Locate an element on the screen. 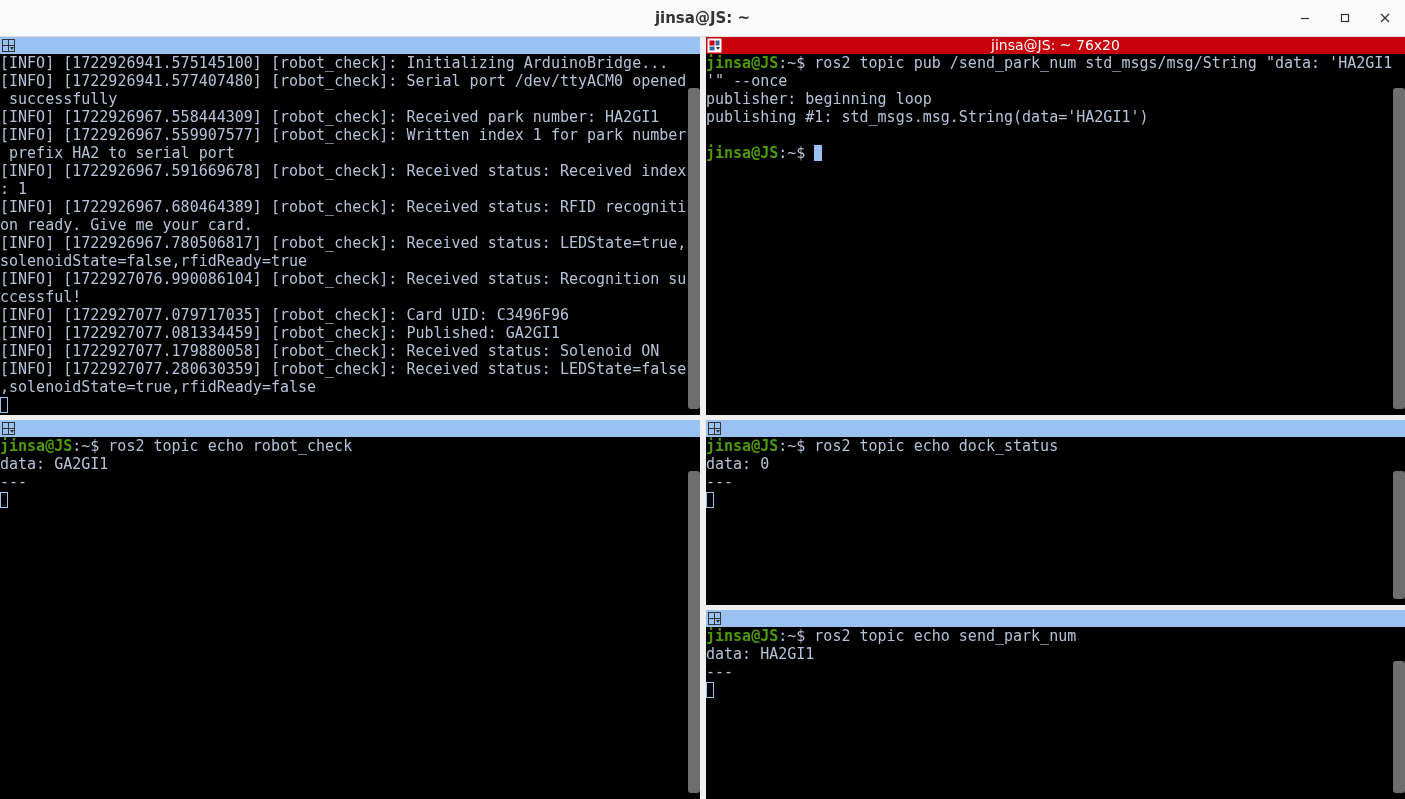  output-line: data: HA2GI1 is located at coordinates (760, 654).